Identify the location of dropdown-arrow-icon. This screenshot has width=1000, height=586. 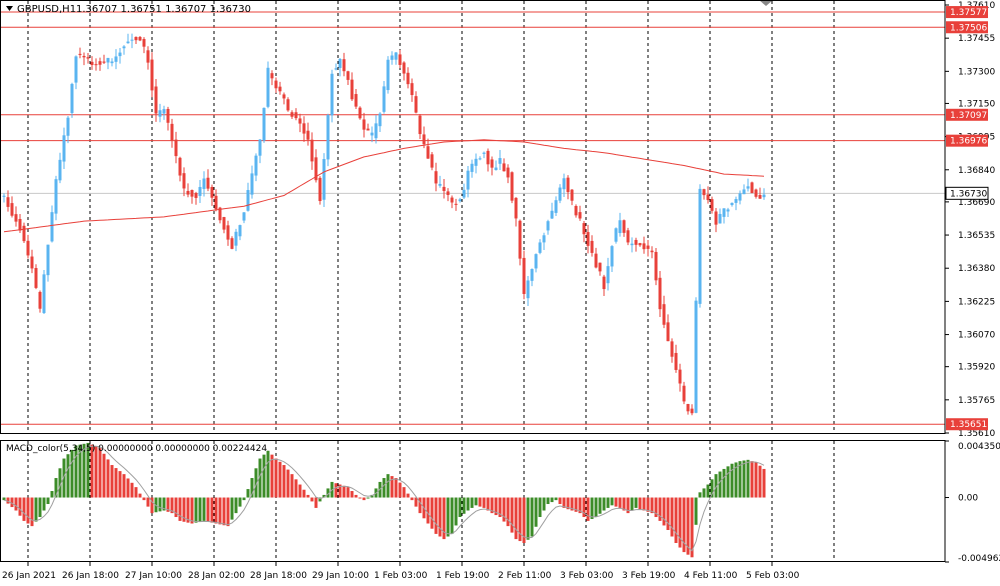
(9, 8).